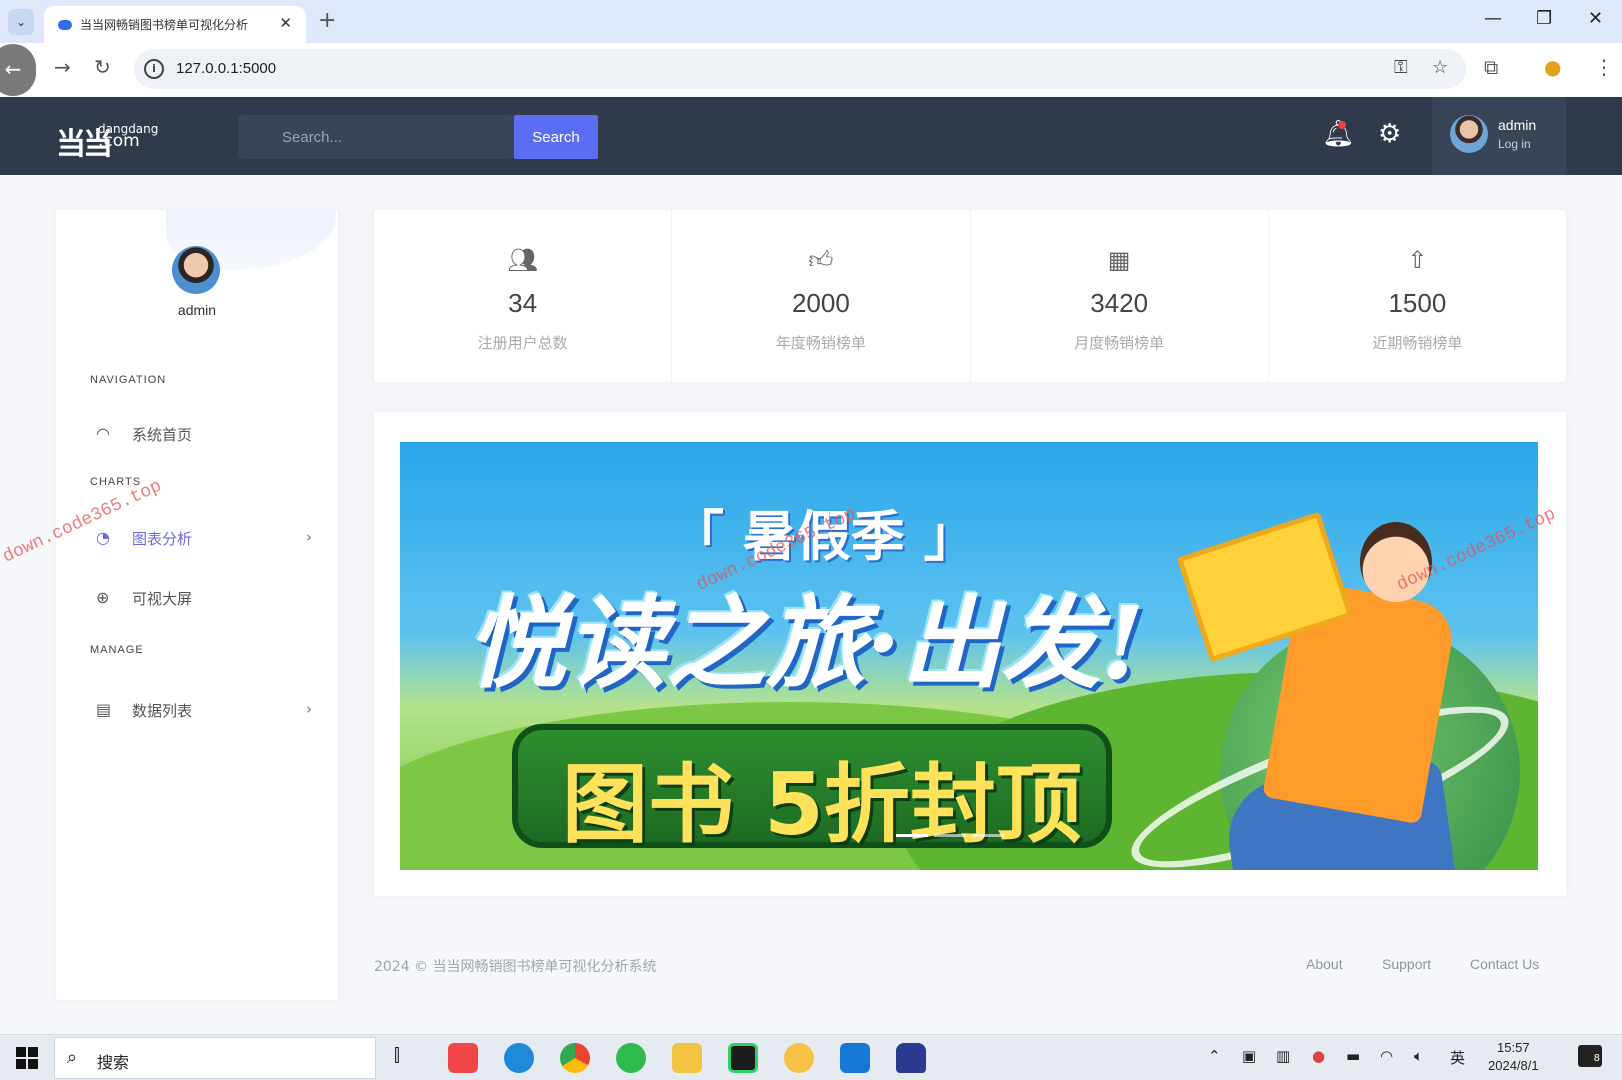 Image resolution: width=1622 pixels, height=1080 pixels. Describe the element at coordinates (800, 69) in the screenshot. I see `omnibox: i 127.0.0.1:5000 ⚿ ☆` at that location.